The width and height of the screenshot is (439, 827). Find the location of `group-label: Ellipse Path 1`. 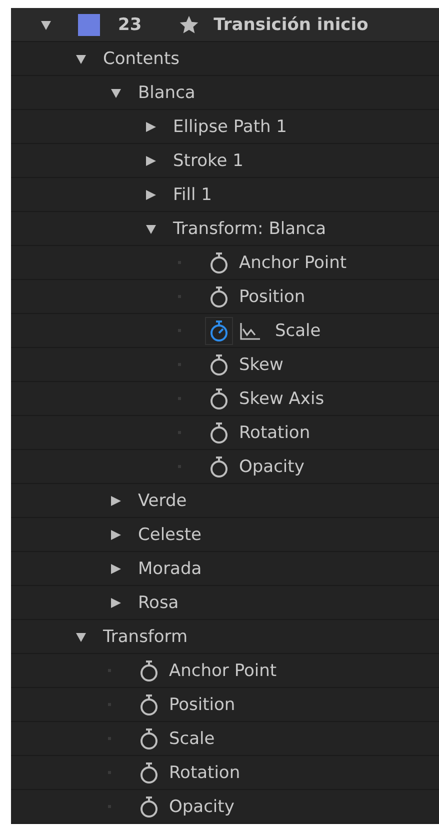

group-label: Ellipse Path 1 is located at coordinates (230, 126).